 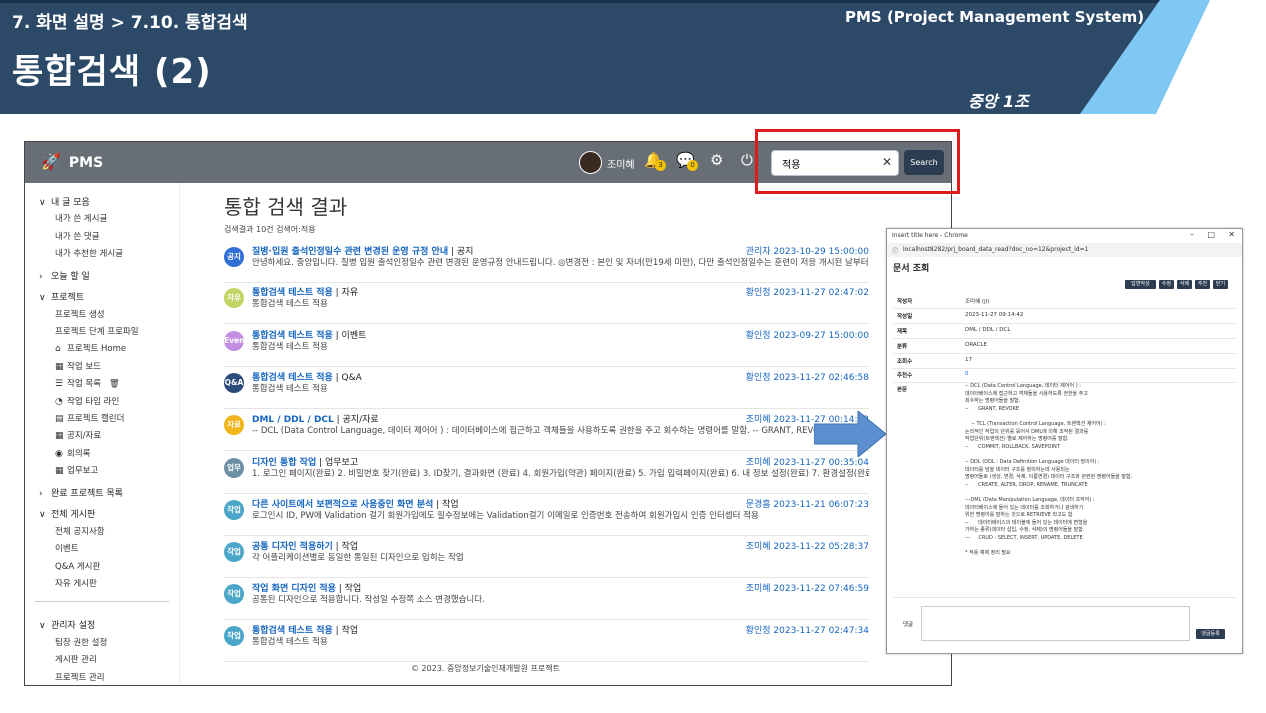 I want to click on popup-window-title: Insert title here - Chrome, so click(x=930, y=235).